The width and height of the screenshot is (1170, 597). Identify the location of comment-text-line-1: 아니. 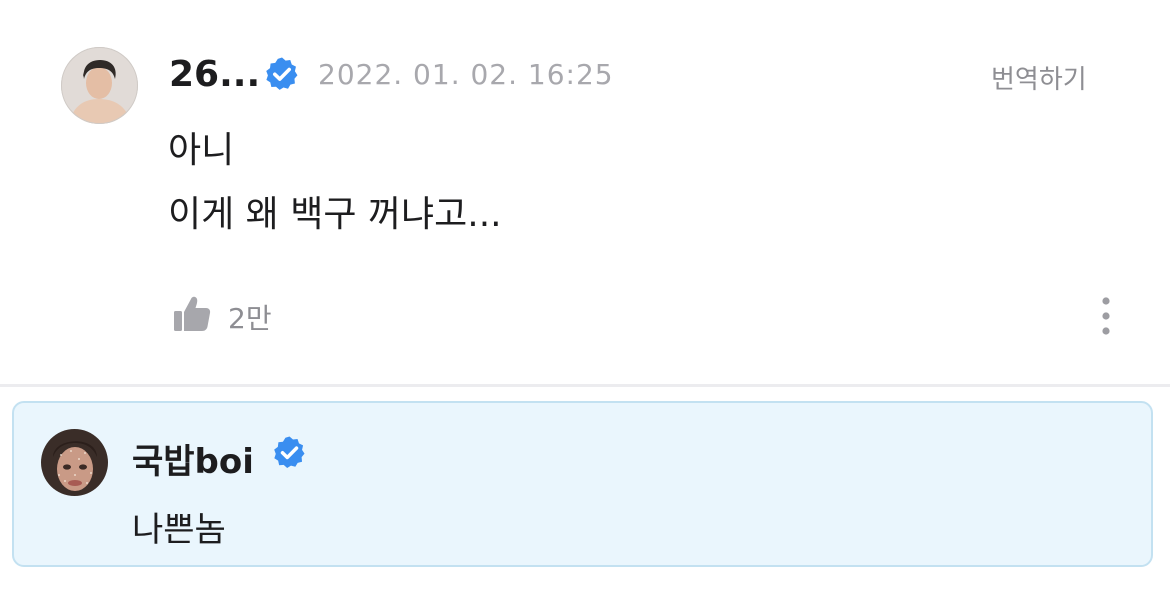
(201, 150).